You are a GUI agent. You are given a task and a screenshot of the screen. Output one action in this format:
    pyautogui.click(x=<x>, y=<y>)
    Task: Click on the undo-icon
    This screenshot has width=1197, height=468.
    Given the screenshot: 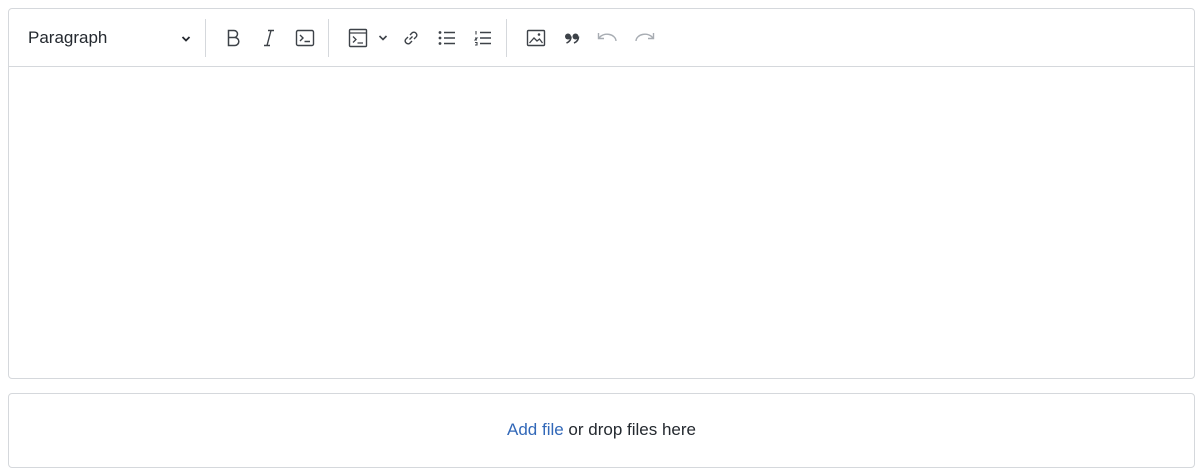 What is the action you would take?
    pyautogui.click(x=608, y=38)
    